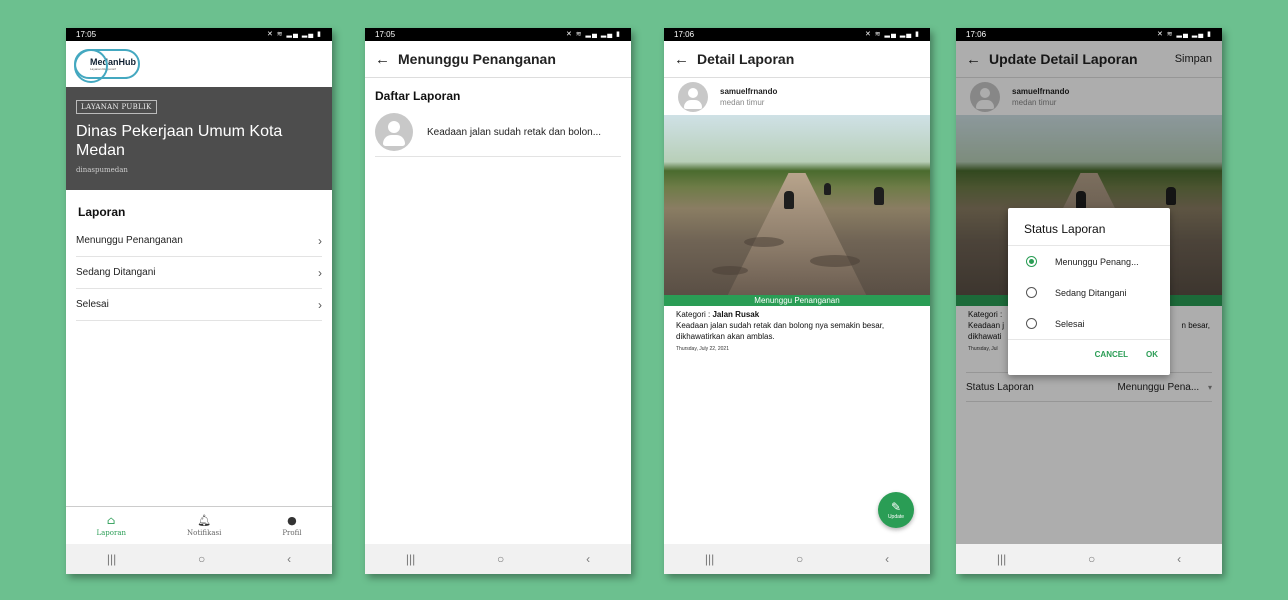 Image resolution: width=1288 pixels, height=600 pixels. What do you see at coordinates (199, 273) in the screenshot?
I see `menu-item-sedang: Sedang Ditangani ›` at bounding box center [199, 273].